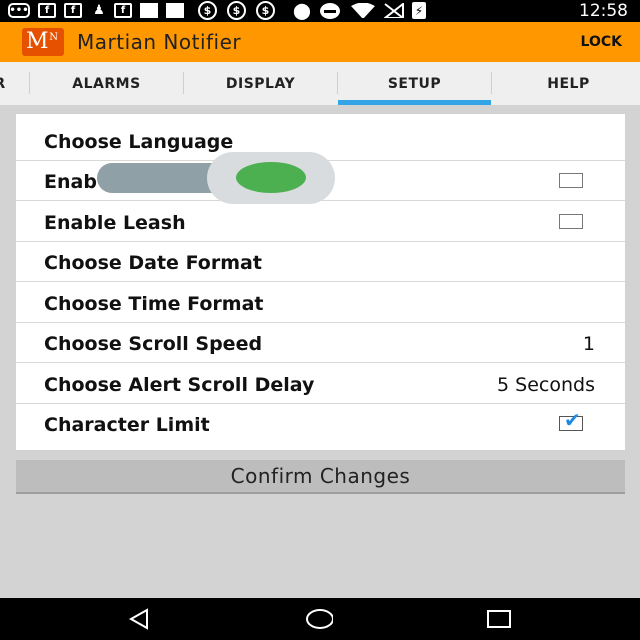 The width and height of the screenshot is (640, 640). Describe the element at coordinates (106, 83) in the screenshot. I see `tab-alarms: ALARMS` at that location.